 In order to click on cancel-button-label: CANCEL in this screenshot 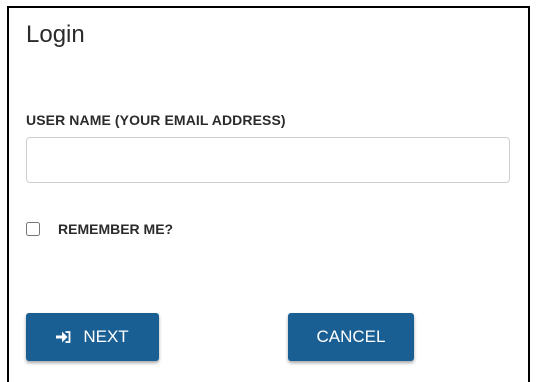, I will do `click(351, 336)`.